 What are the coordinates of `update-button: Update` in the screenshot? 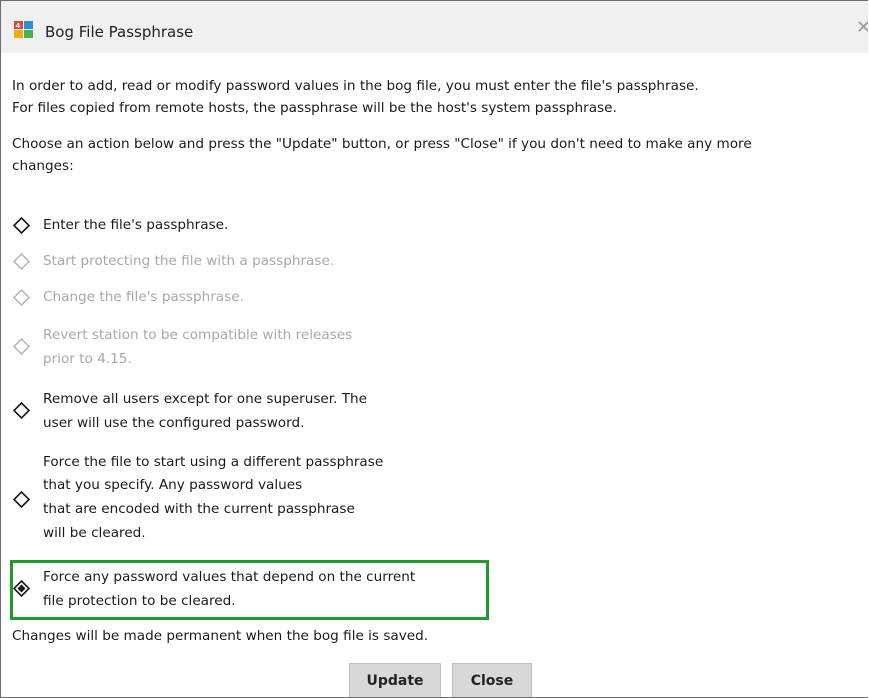 It's located at (395, 680).